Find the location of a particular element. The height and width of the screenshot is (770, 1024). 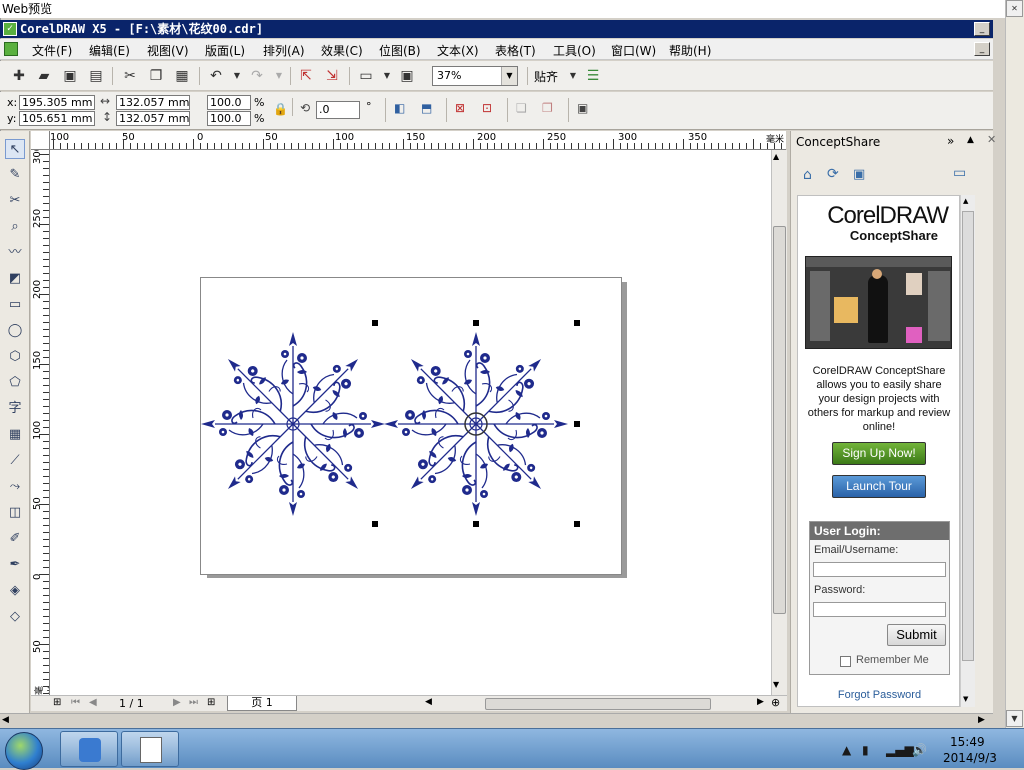

shape-tool-icon: ✎ is located at coordinates (15, 175).